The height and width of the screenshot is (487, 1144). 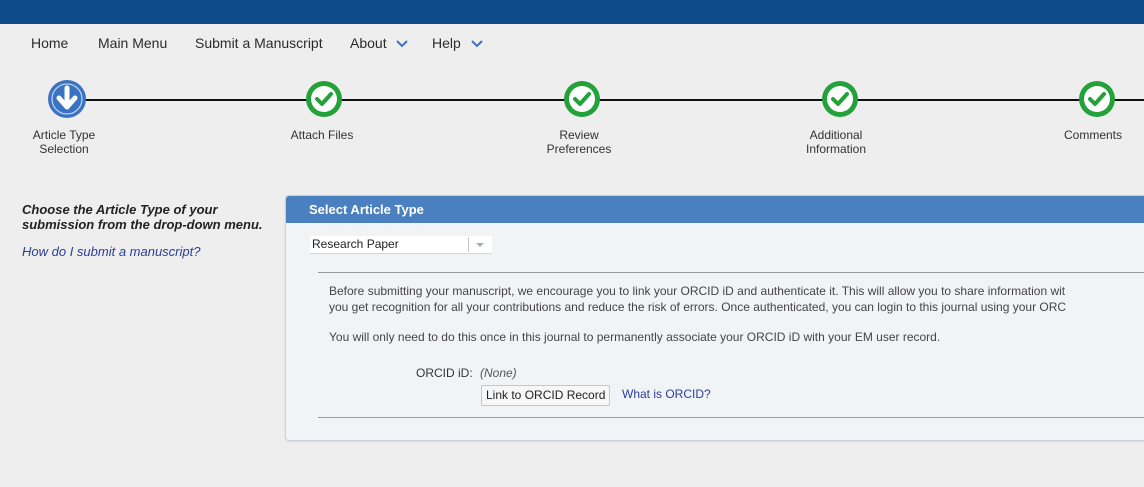 I want to click on step-label-line: Comments, so click(x=1092, y=135).